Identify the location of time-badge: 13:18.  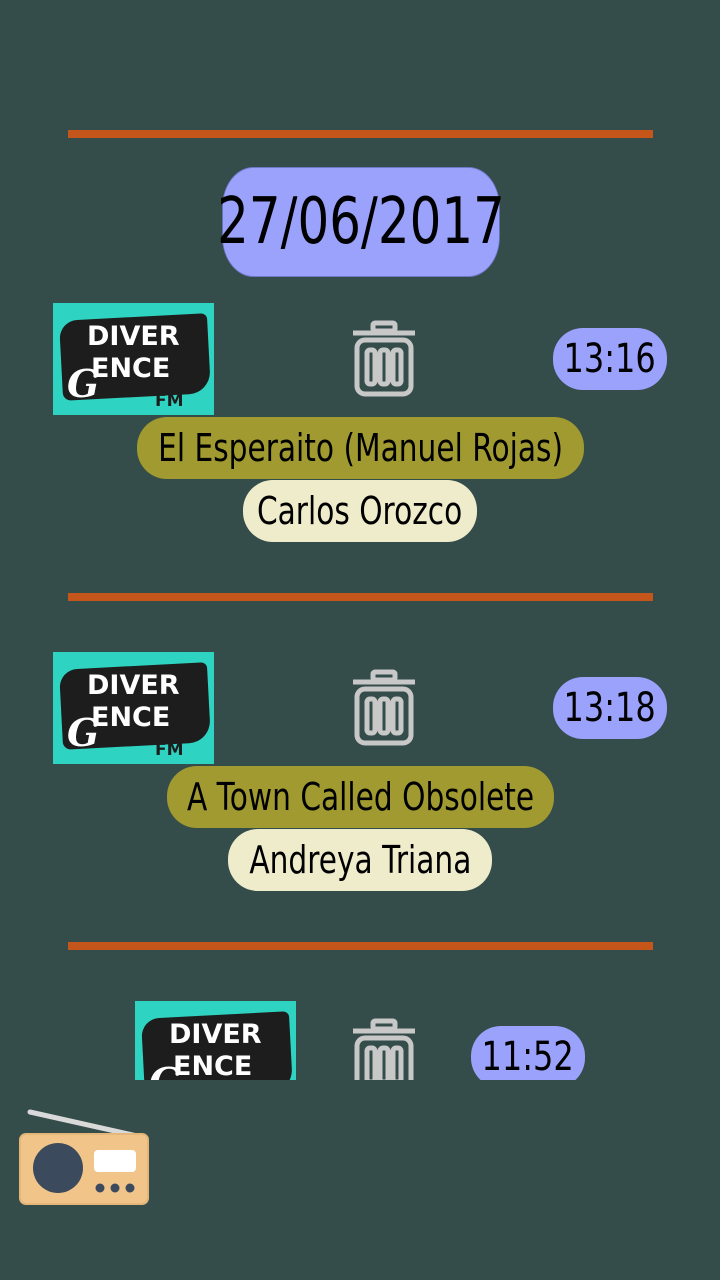
(610, 708).